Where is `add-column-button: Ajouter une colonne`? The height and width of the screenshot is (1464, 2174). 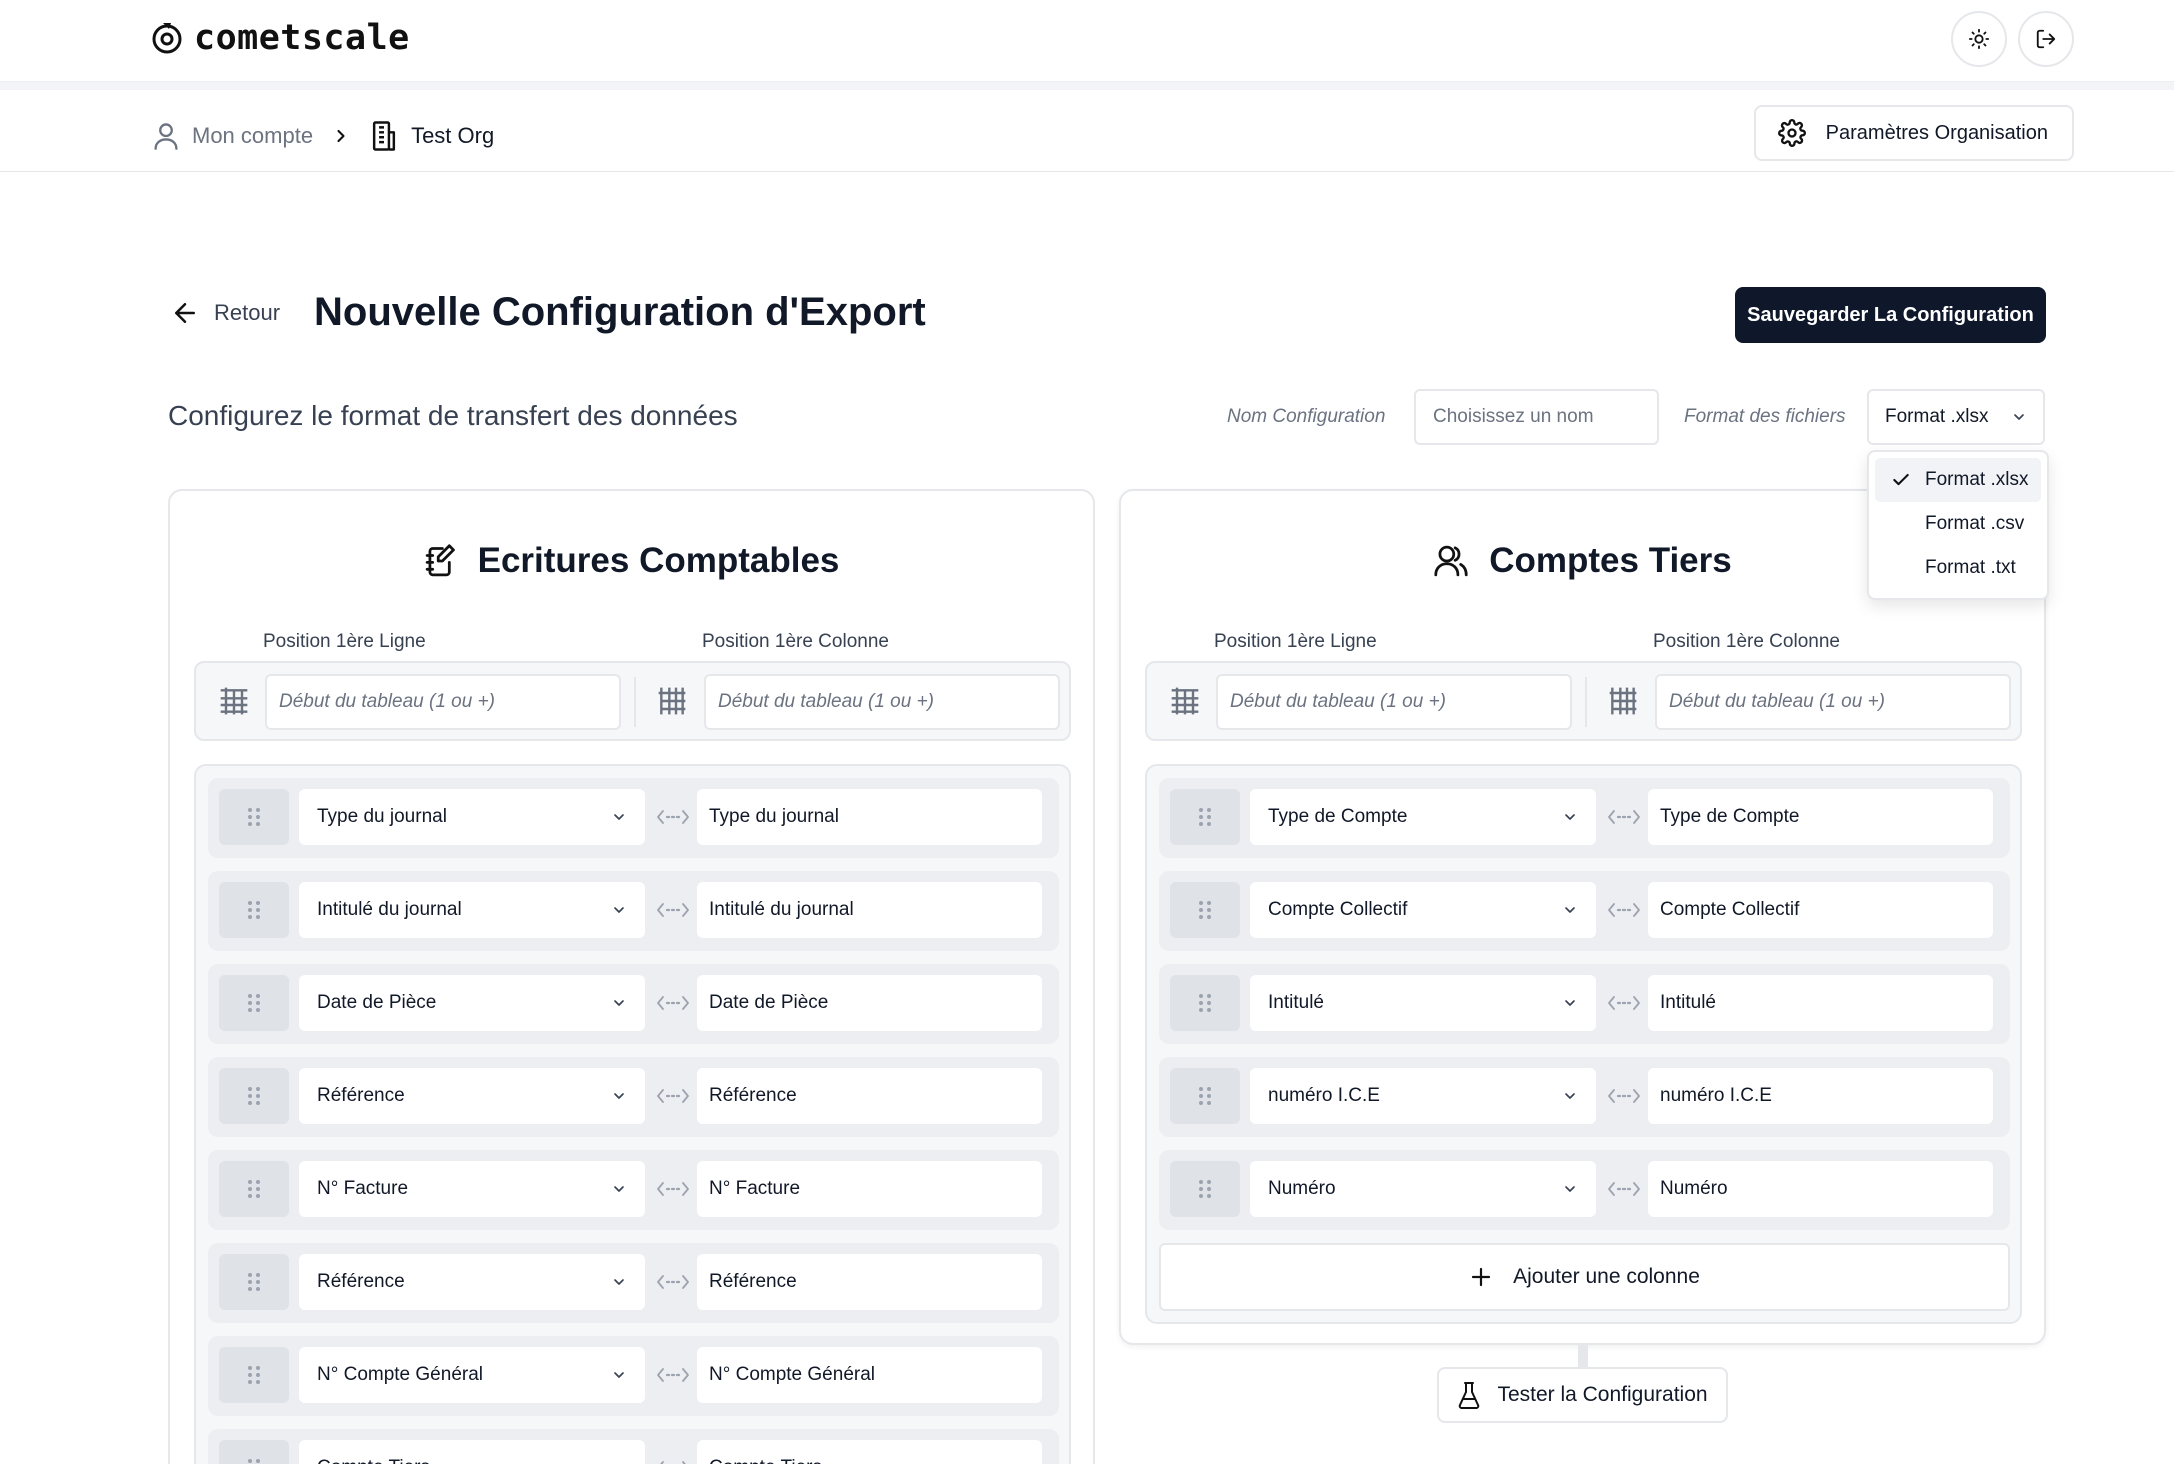 add-column-button: Ajouter une colonne is located at coordinates (1584, 1277).